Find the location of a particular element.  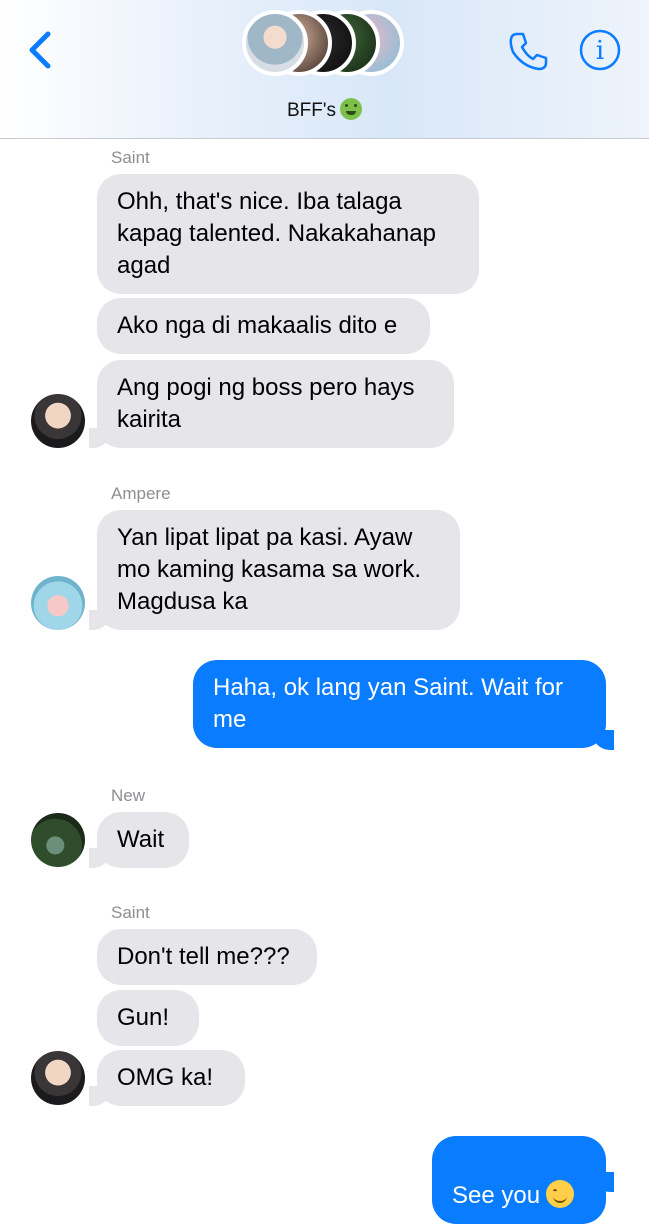

avatar-ampere is located at coordinates (58, 603).